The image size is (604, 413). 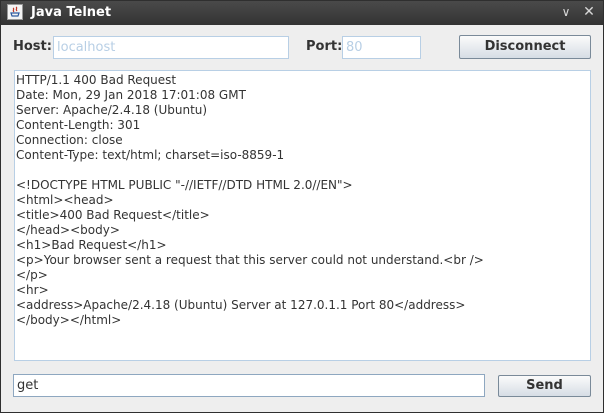 What do you see at coordinates (69, 320) in the screenshot?
I see `output-line: </body></html>` at bounding box center [69, 320].